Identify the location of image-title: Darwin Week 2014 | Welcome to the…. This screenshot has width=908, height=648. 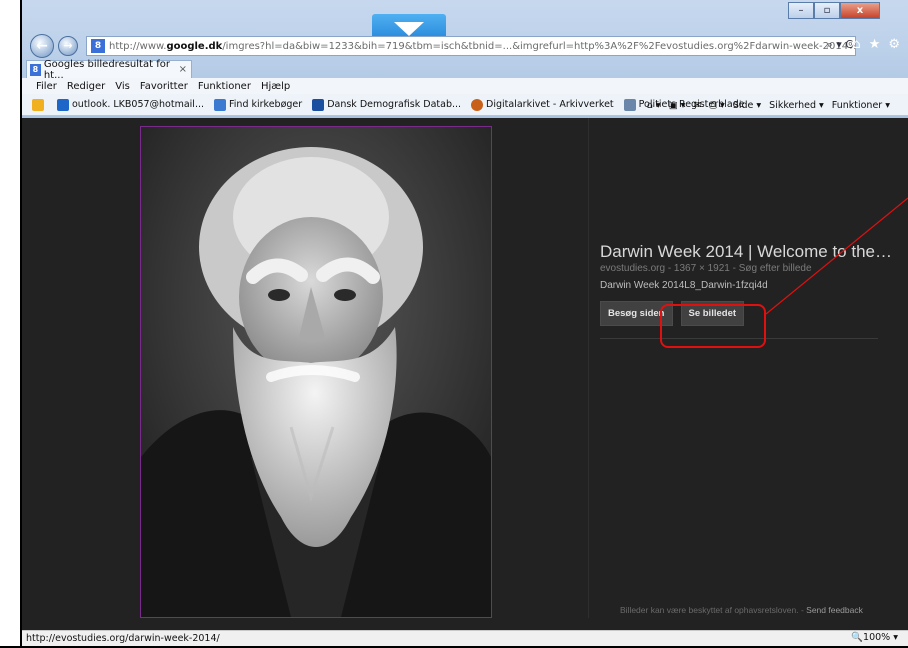
(750, 252).